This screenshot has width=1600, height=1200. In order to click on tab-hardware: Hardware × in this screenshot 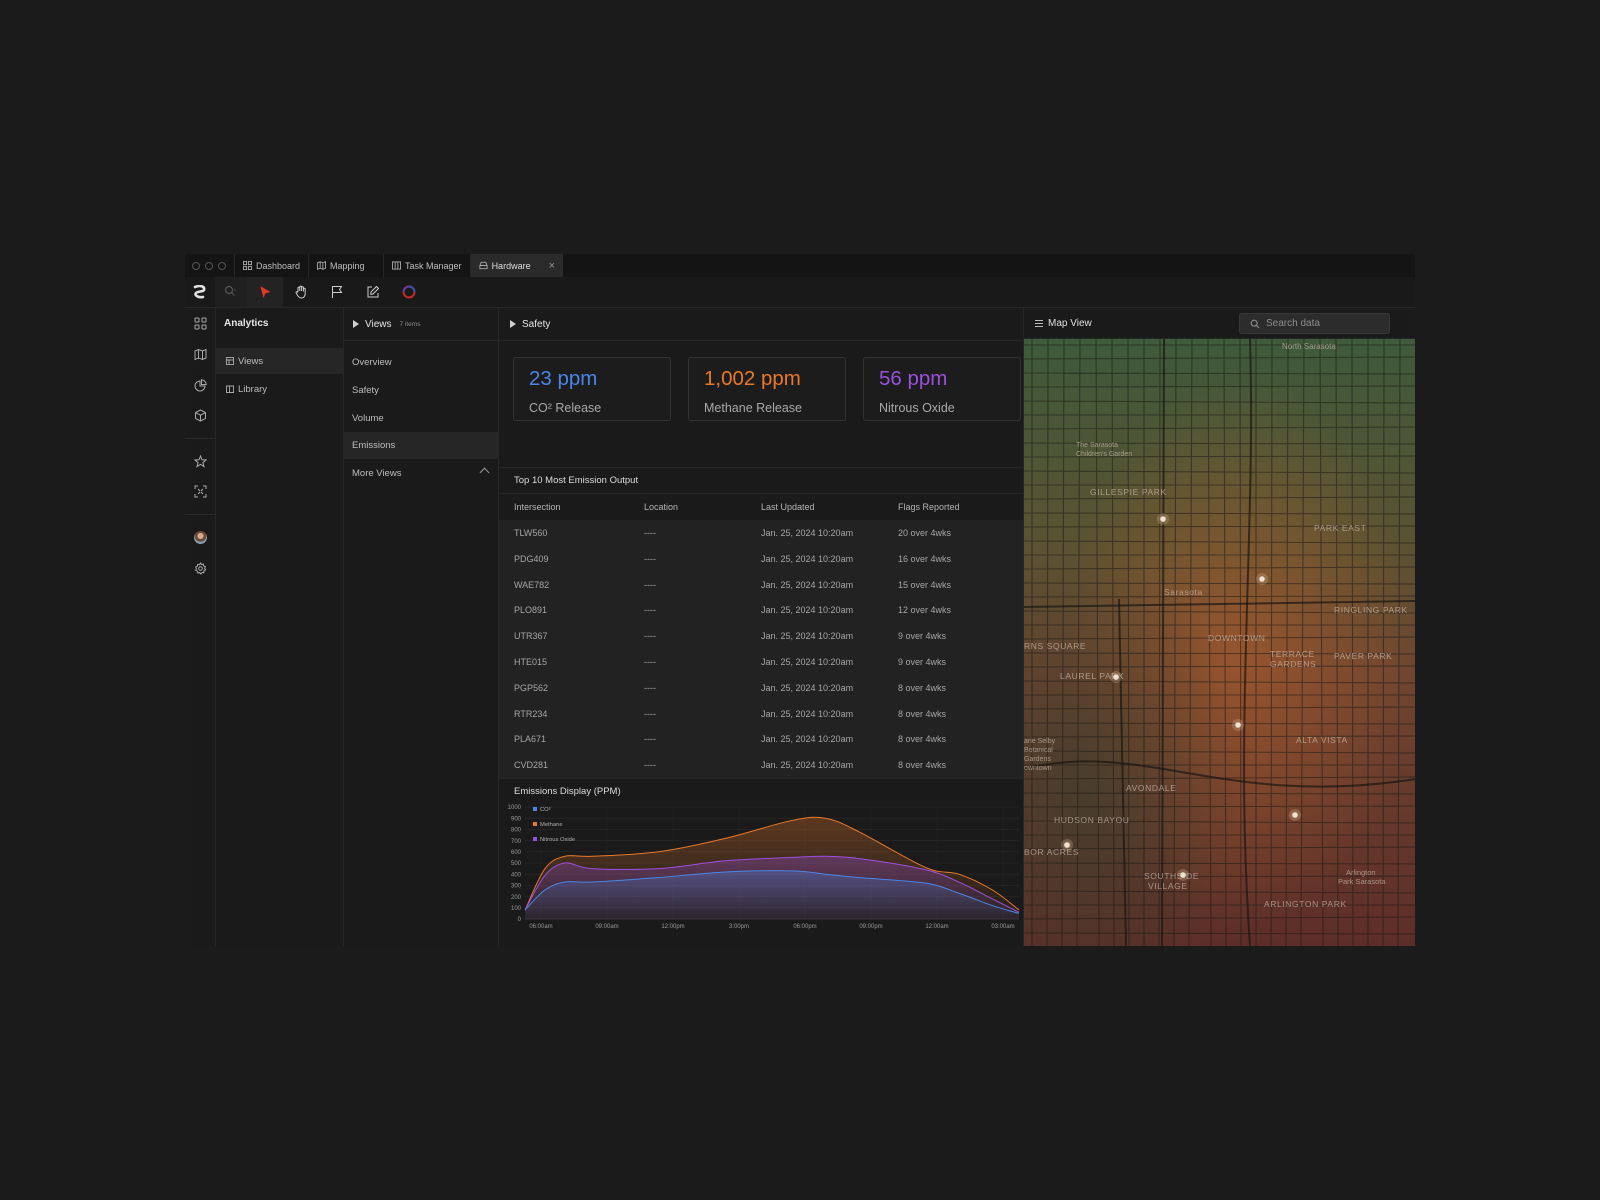, I will do `click(516, 265)`.